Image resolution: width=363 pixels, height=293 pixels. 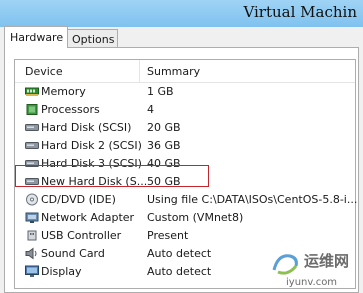 I want to click on list-item: Processors 4, so click(x=185, y=110).